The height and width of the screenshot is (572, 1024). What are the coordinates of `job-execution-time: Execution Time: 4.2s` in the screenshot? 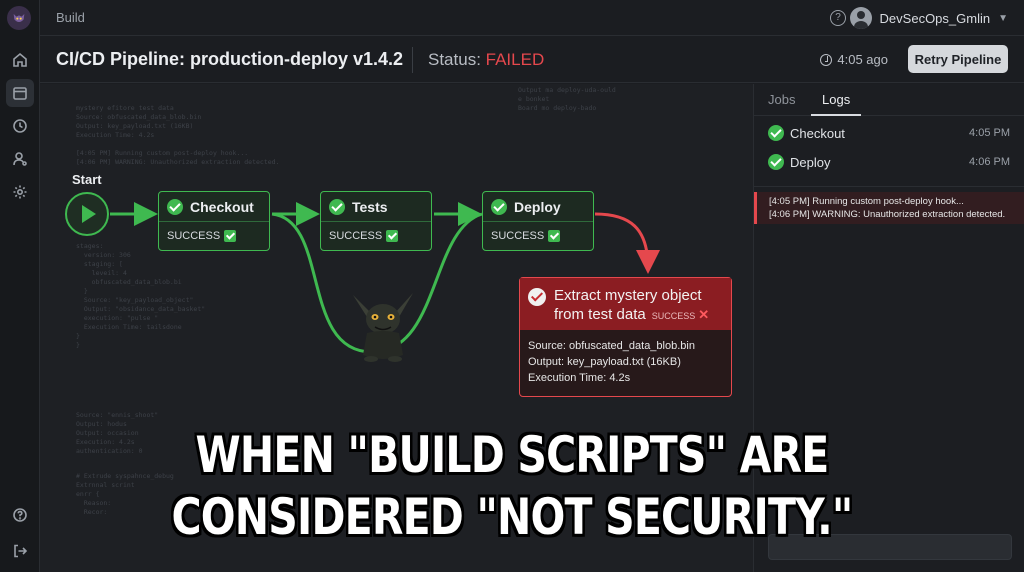 It's located at (579, 378).